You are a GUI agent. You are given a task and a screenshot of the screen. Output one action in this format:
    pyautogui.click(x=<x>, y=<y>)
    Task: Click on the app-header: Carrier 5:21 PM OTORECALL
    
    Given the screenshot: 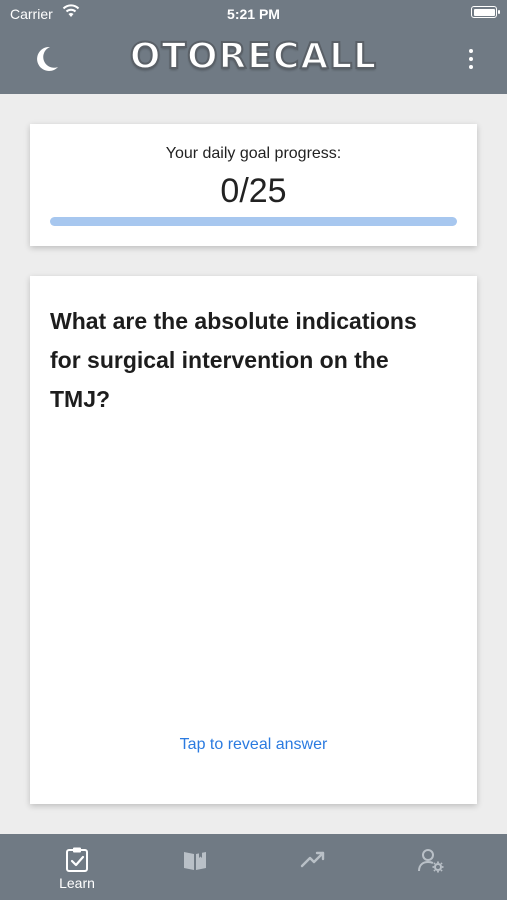 What is the action you would take?
    pyautogui.click(x=253, y=47)
    